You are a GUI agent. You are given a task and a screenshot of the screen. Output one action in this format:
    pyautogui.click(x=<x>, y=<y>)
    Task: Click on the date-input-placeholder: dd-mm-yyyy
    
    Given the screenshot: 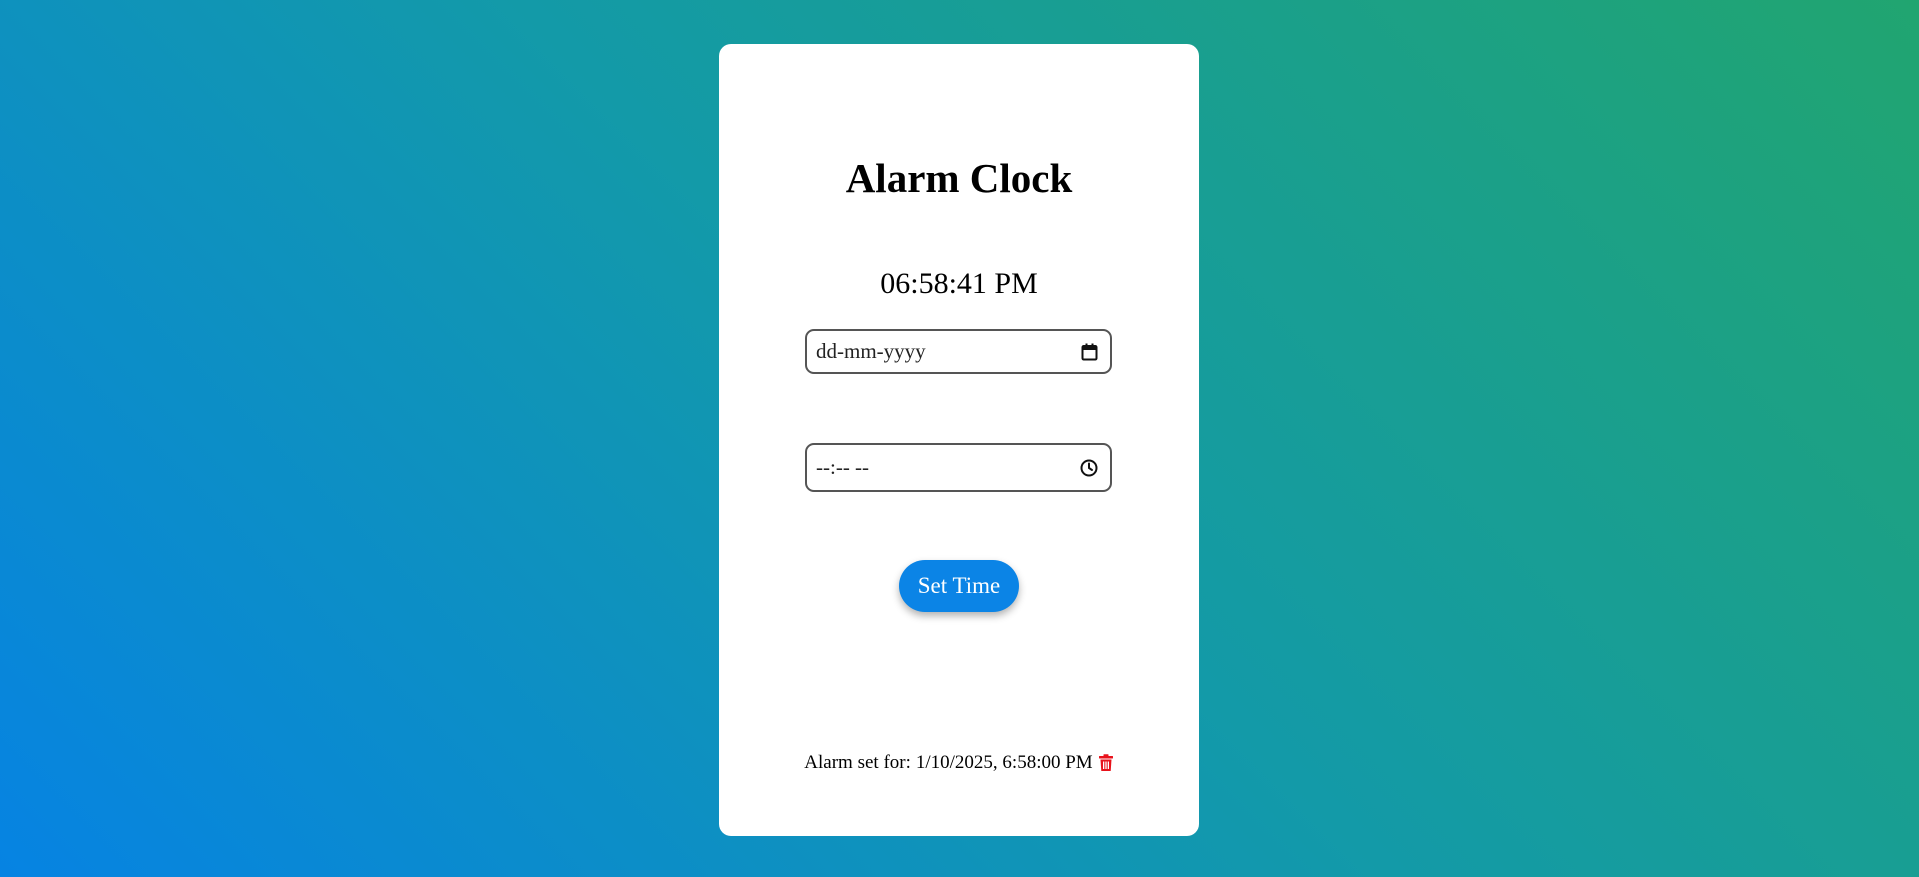 What is the action you would take?
    pyautogui.click(x=871, y=351)
    